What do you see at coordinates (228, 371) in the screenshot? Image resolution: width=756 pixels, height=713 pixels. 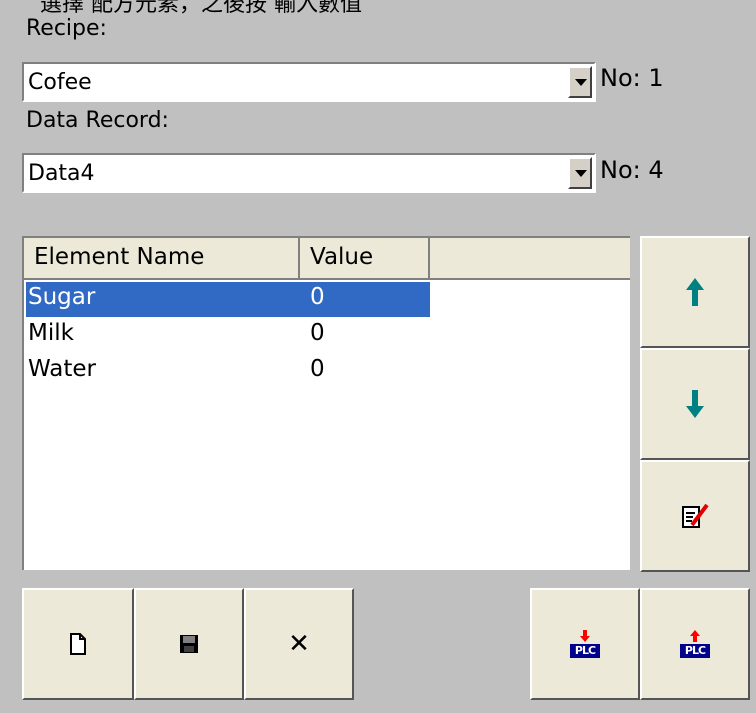 I see `table-row: Water 0` at bounding box center [228, 371].